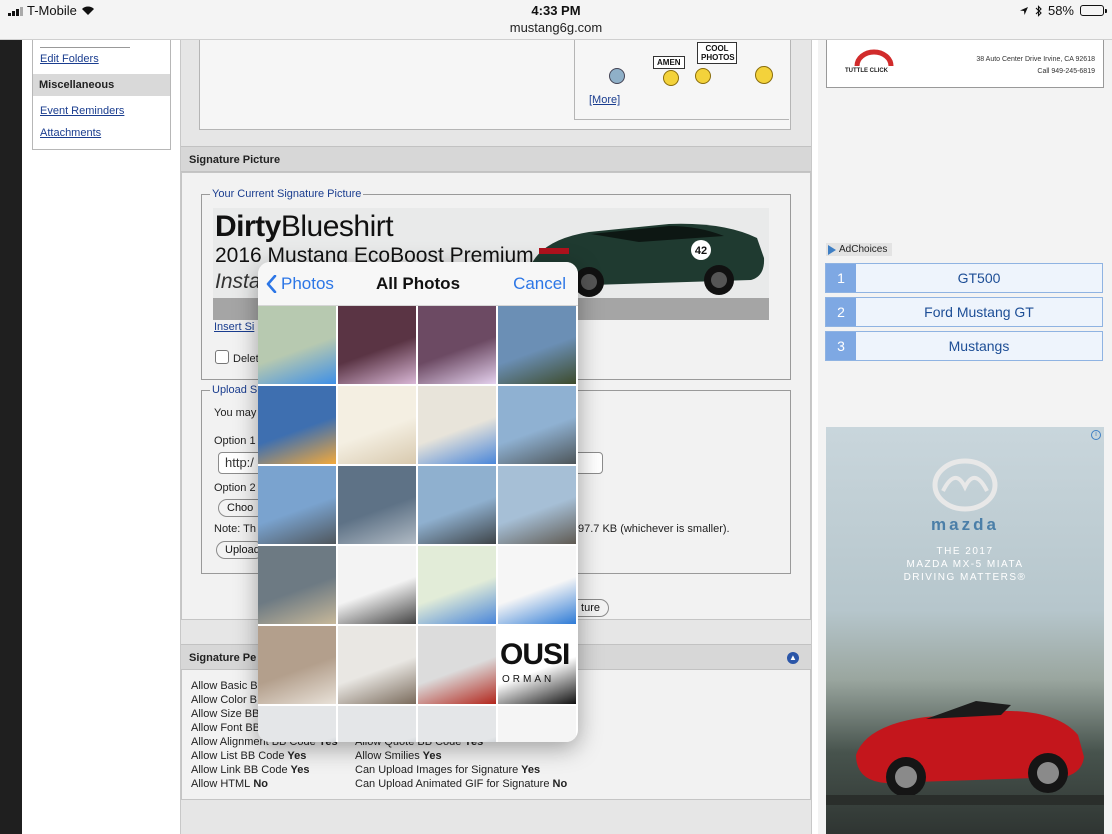  I want to click on permission-row: Can Upload Animated GIF for Signature No, so click(461, 784).